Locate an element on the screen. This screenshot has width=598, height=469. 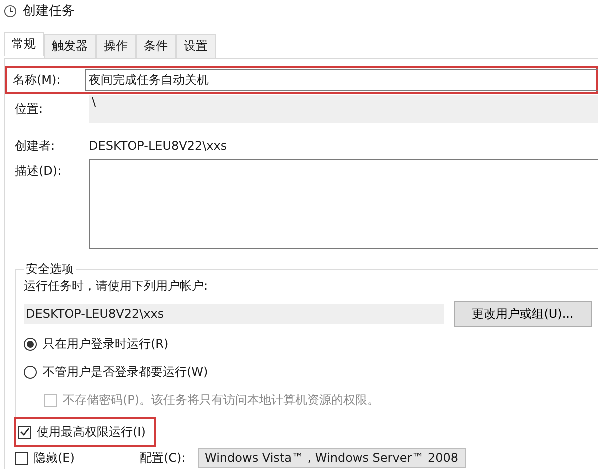
name-field: 夜间完成任务自动关机 is located at coordinates (155, 80).